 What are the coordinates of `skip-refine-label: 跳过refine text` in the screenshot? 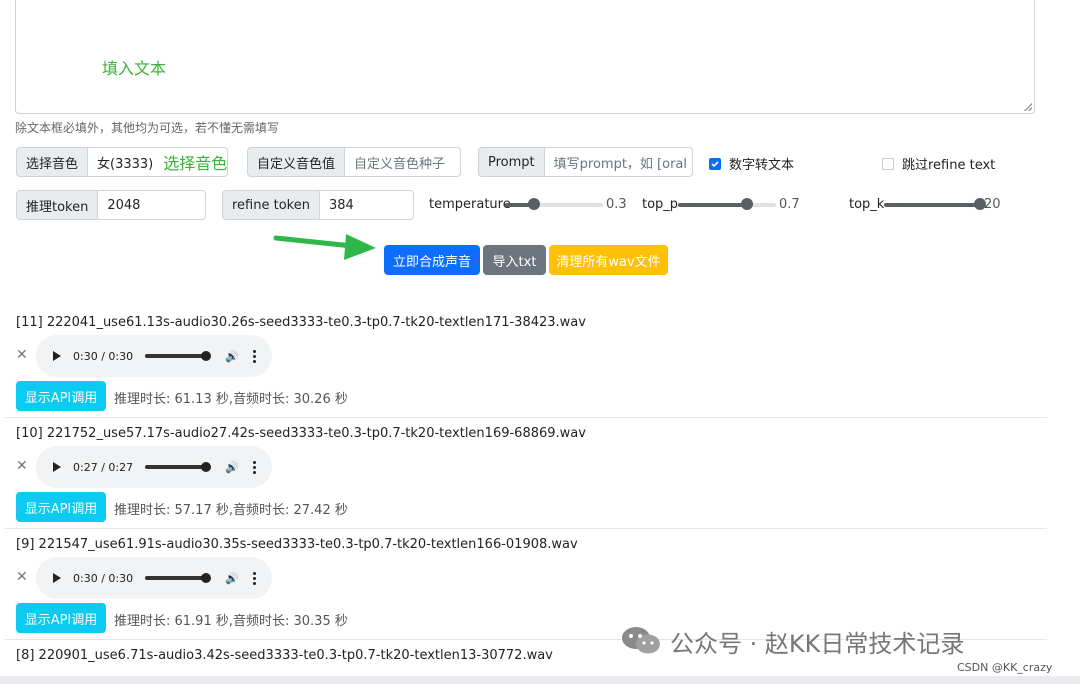 It's located at (949, 165).